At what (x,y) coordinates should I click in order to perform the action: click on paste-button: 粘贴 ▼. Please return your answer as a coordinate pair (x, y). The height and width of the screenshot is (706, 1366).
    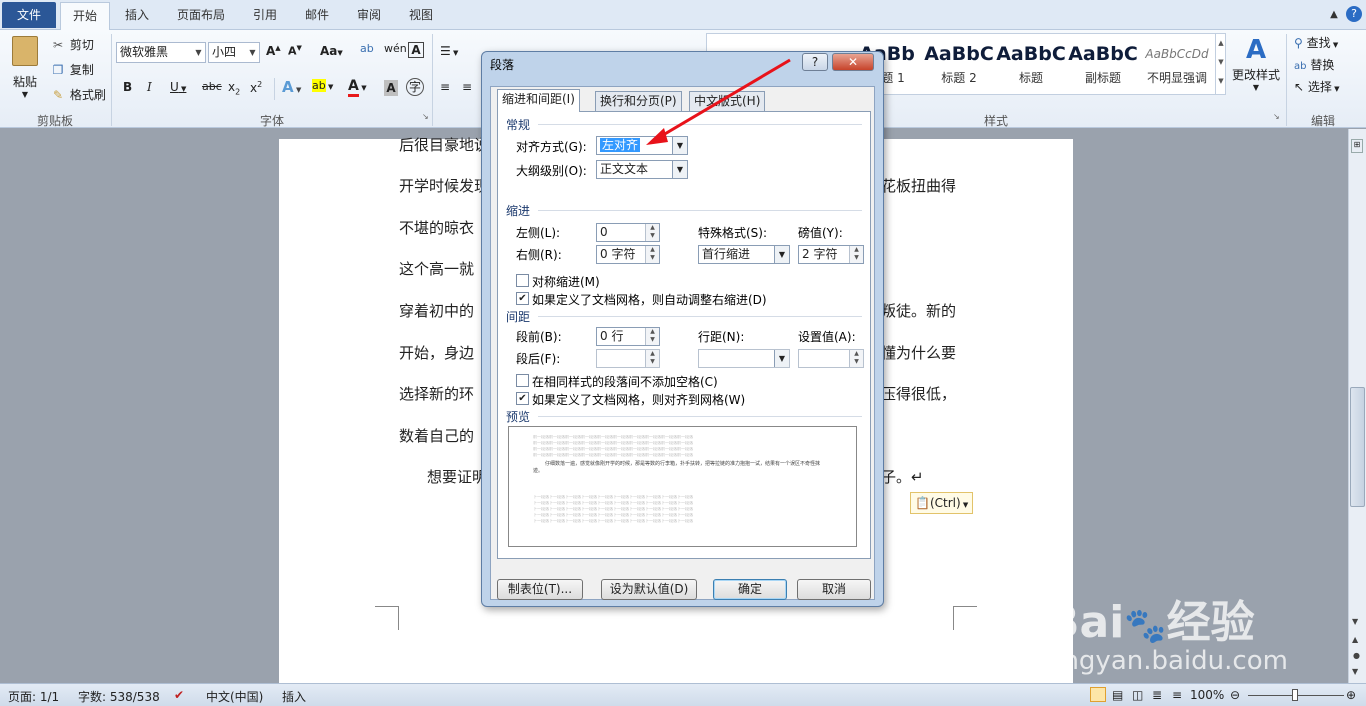
    Looking at the image, I should click on (25, 69).